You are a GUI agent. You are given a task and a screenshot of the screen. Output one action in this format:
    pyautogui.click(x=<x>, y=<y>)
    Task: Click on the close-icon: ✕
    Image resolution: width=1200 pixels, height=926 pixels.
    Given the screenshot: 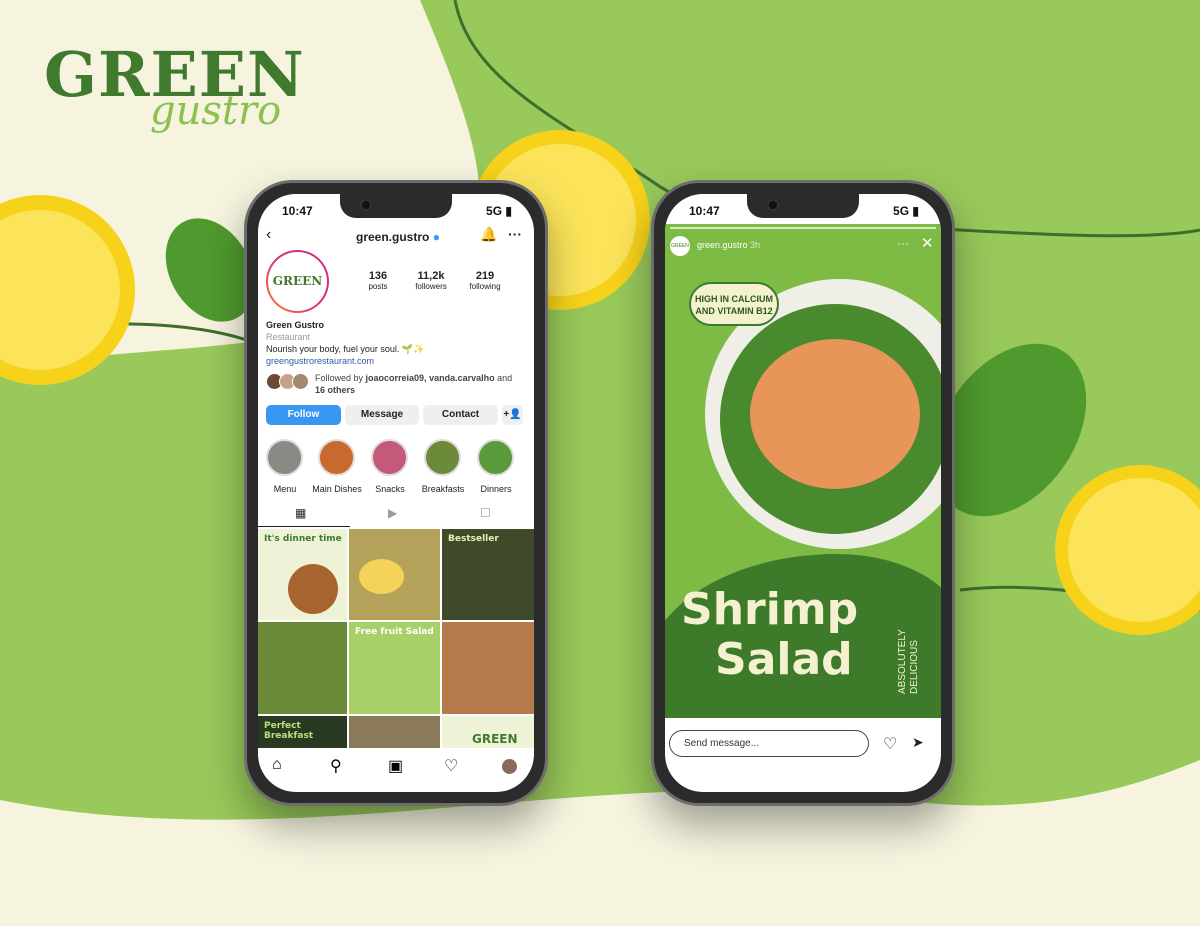 What is the action you would take?
    pyautogui.click(x=927, y=243)
    